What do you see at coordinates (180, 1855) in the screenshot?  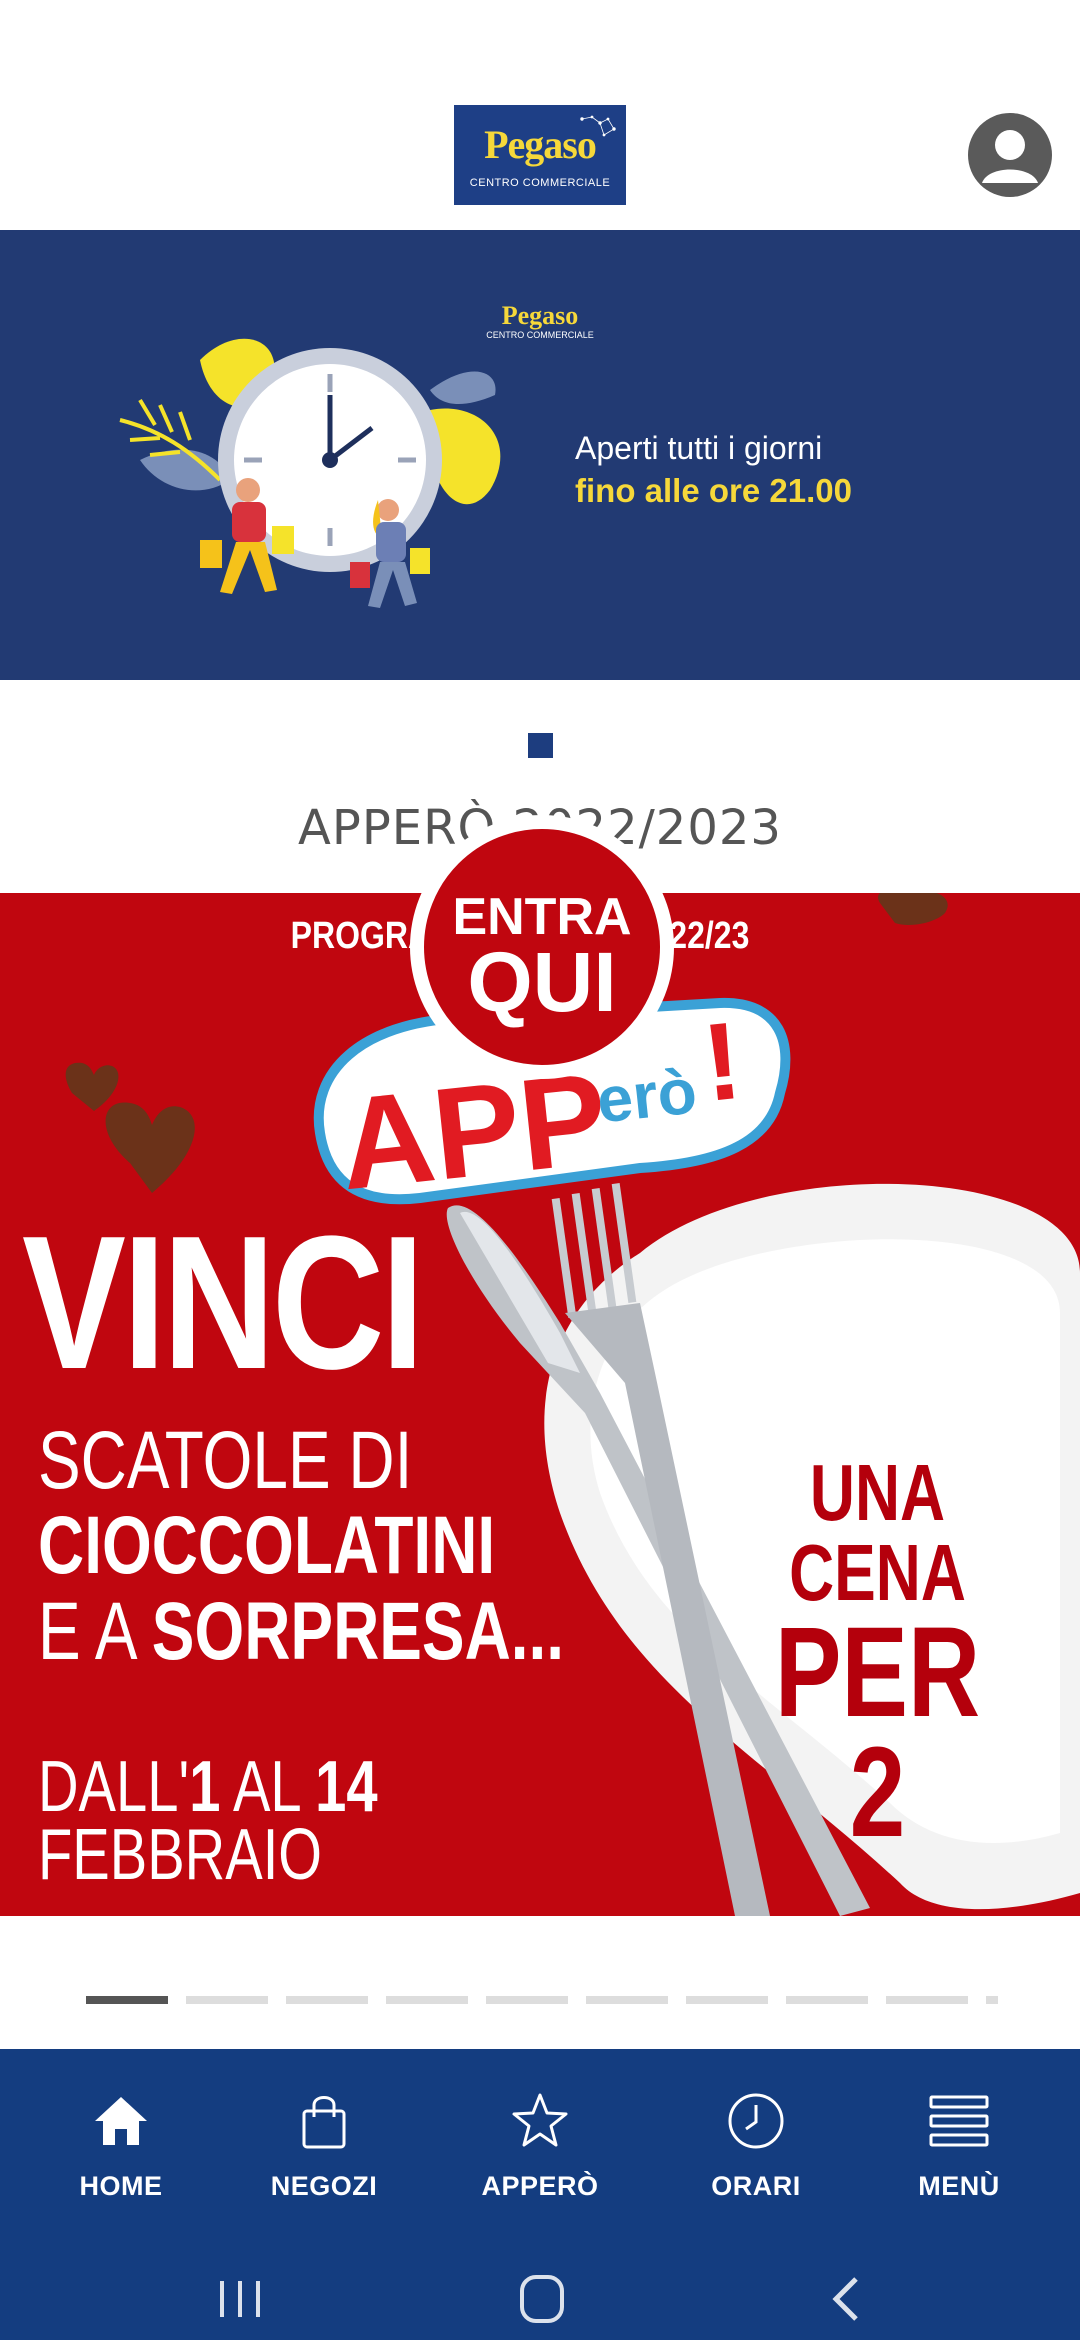 I see `dates-month: FEBBRAIO` at bounding box center [180, 1855].